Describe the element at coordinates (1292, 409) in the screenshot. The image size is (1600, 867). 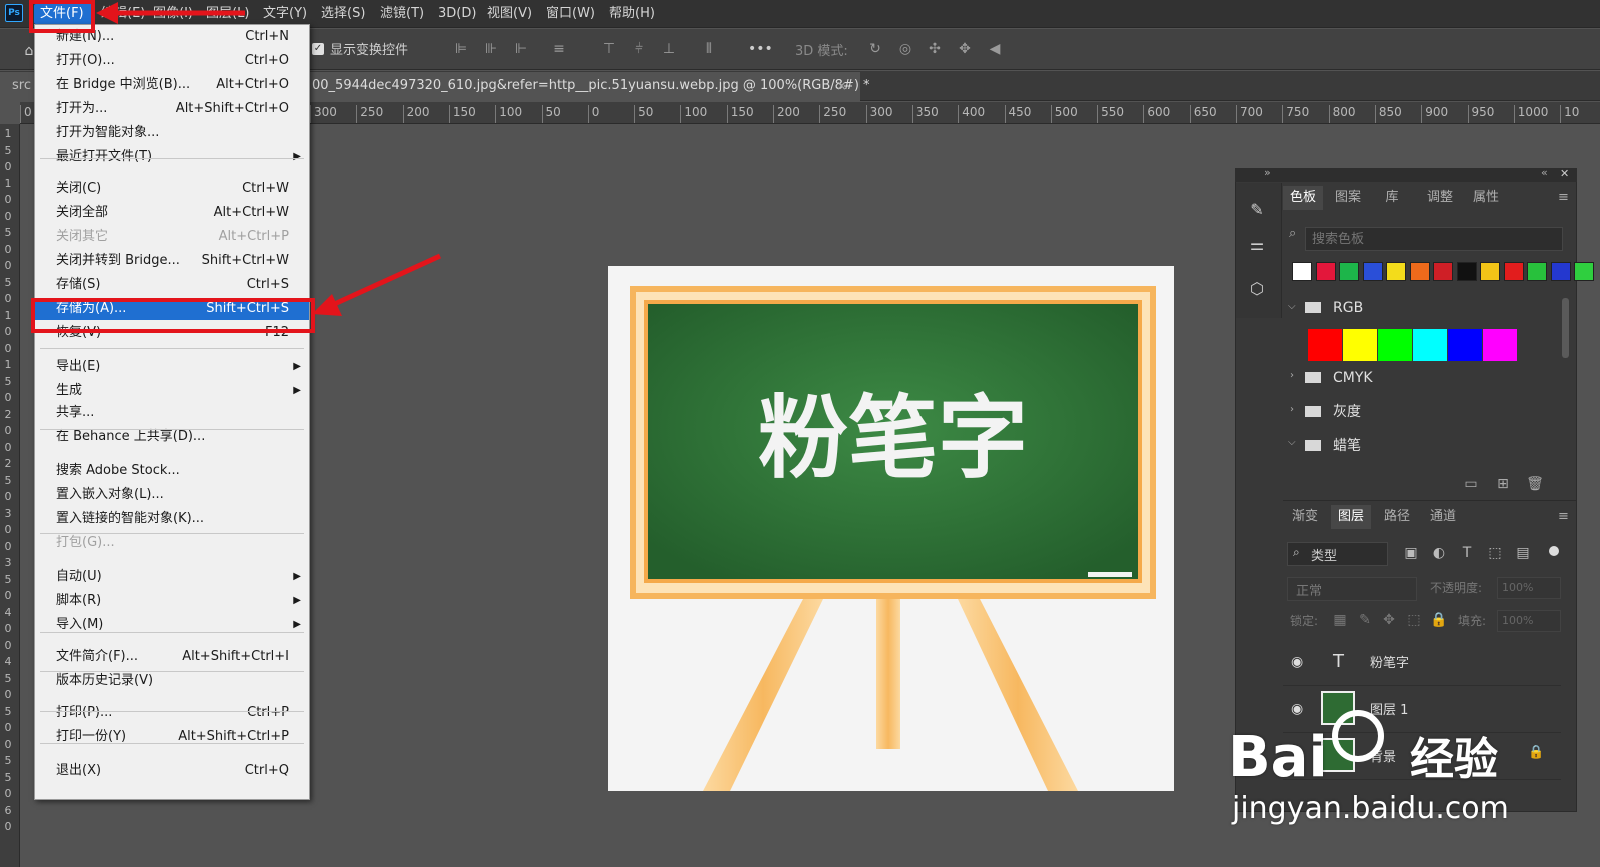
I see `grayscale-chevron-icon: ›` at that location.